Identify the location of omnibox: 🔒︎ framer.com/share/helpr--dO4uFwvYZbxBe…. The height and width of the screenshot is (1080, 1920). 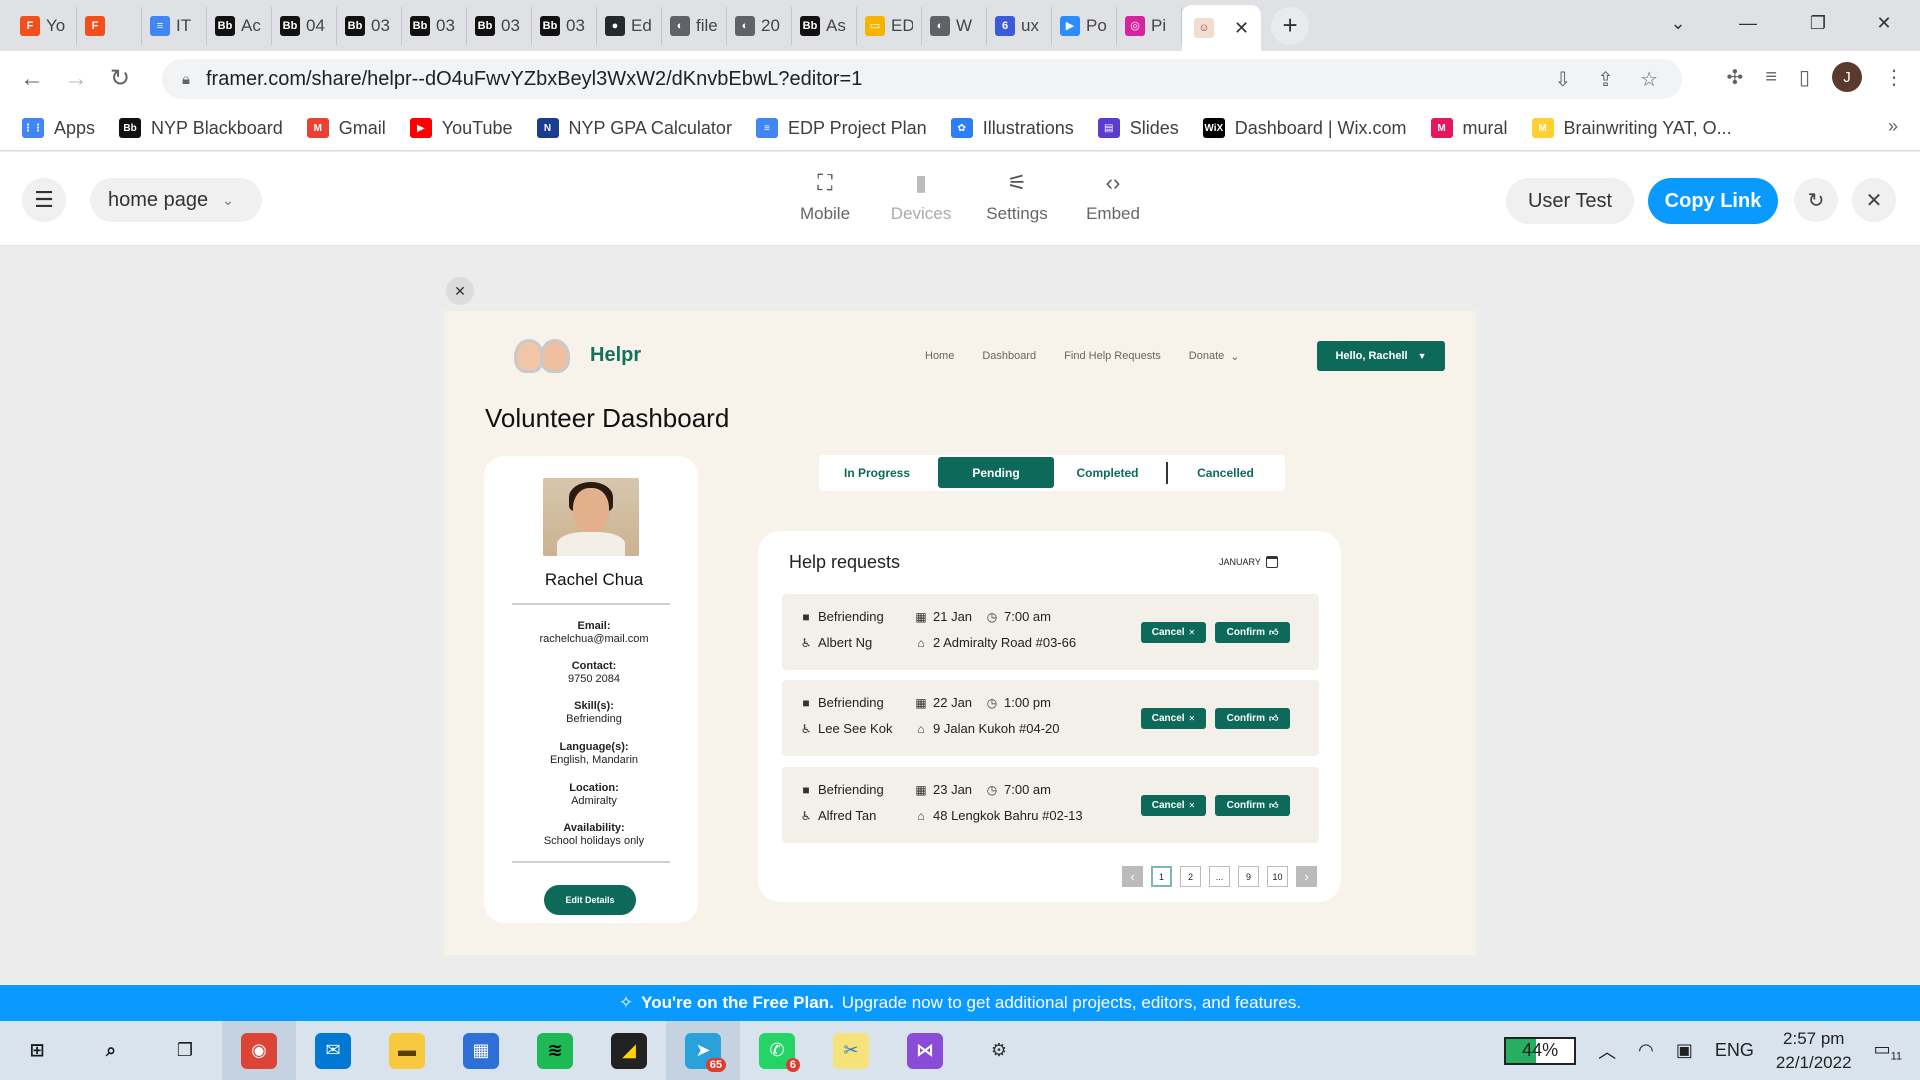
(922, 79).